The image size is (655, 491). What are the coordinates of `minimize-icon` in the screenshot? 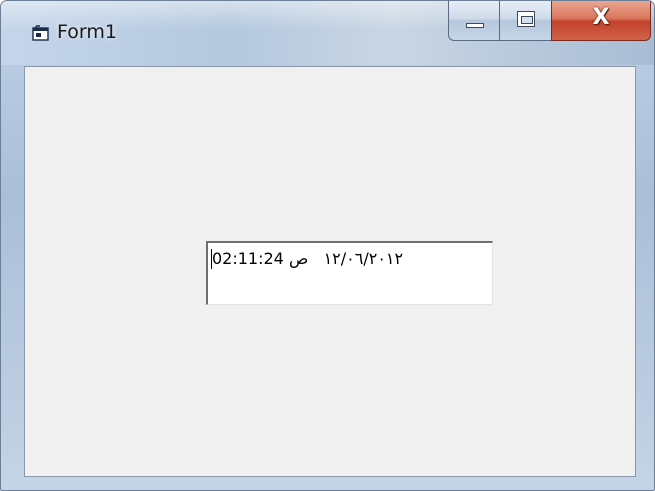 It's located at (475, 25).